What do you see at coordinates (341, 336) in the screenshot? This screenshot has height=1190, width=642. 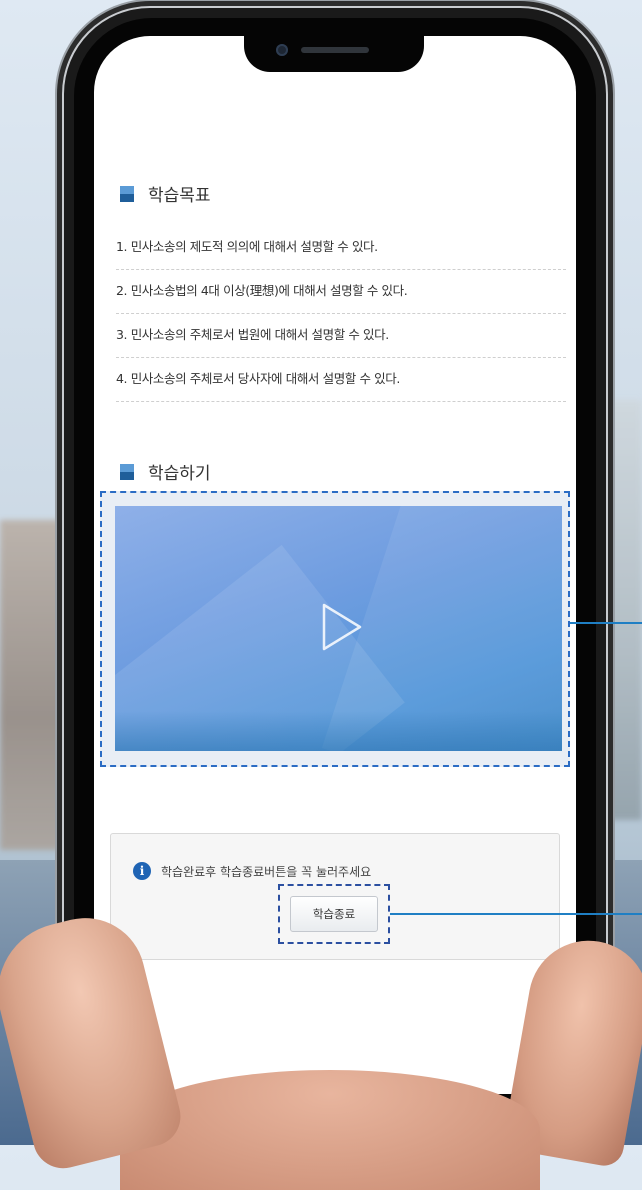 I see `goal-item: 3. 민사소송의 주체로서 법원에 대해서 설명할 수 있다.` at bounding box center [341, 336].